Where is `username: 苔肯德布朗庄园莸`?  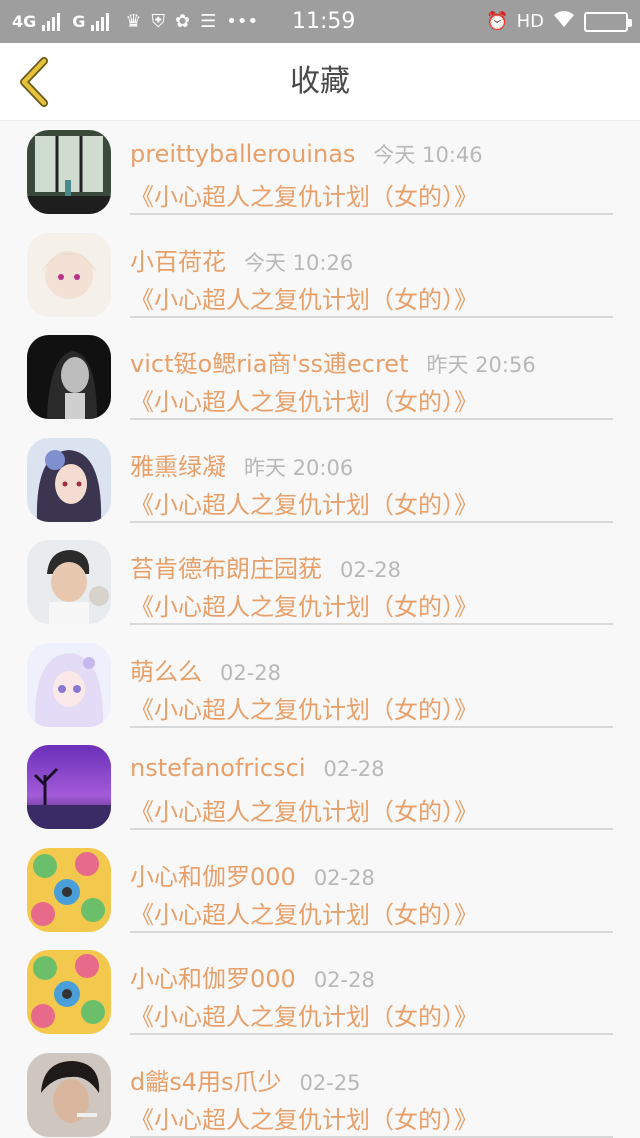 username: 苔肯德布朗庄园莸 is located at coordinates (226, 566).